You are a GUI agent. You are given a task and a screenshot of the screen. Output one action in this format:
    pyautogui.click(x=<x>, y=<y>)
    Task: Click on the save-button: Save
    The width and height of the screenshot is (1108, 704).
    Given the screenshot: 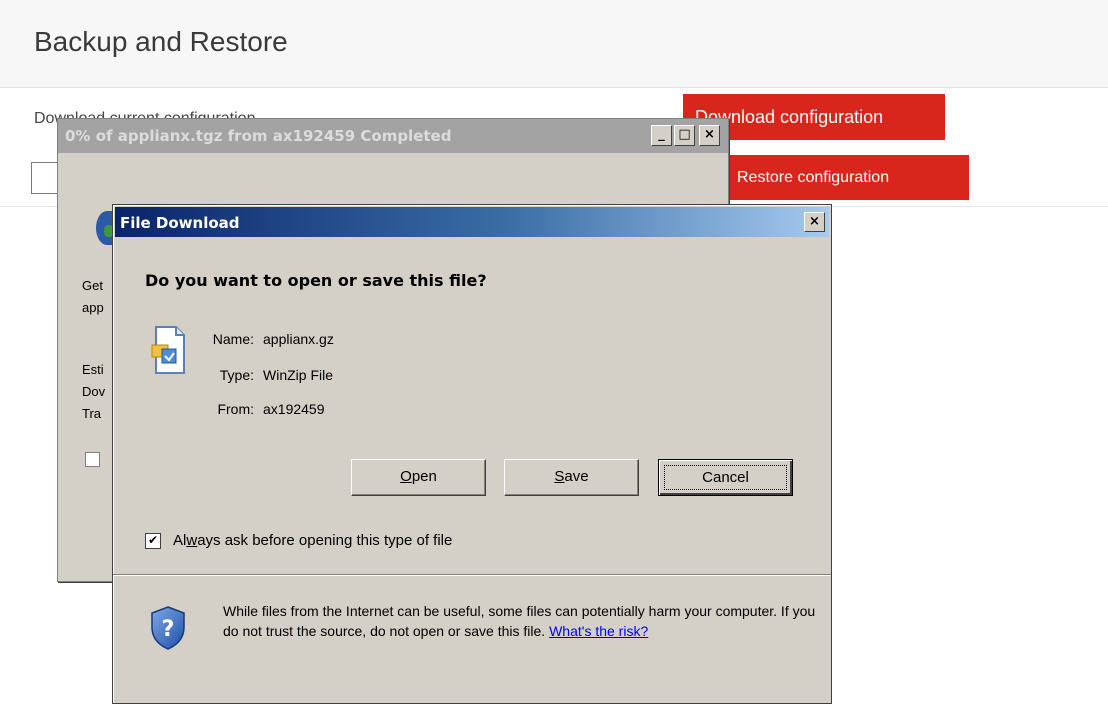 What is the action you would take?
    pyautogui.click(x=571, y=477)
    